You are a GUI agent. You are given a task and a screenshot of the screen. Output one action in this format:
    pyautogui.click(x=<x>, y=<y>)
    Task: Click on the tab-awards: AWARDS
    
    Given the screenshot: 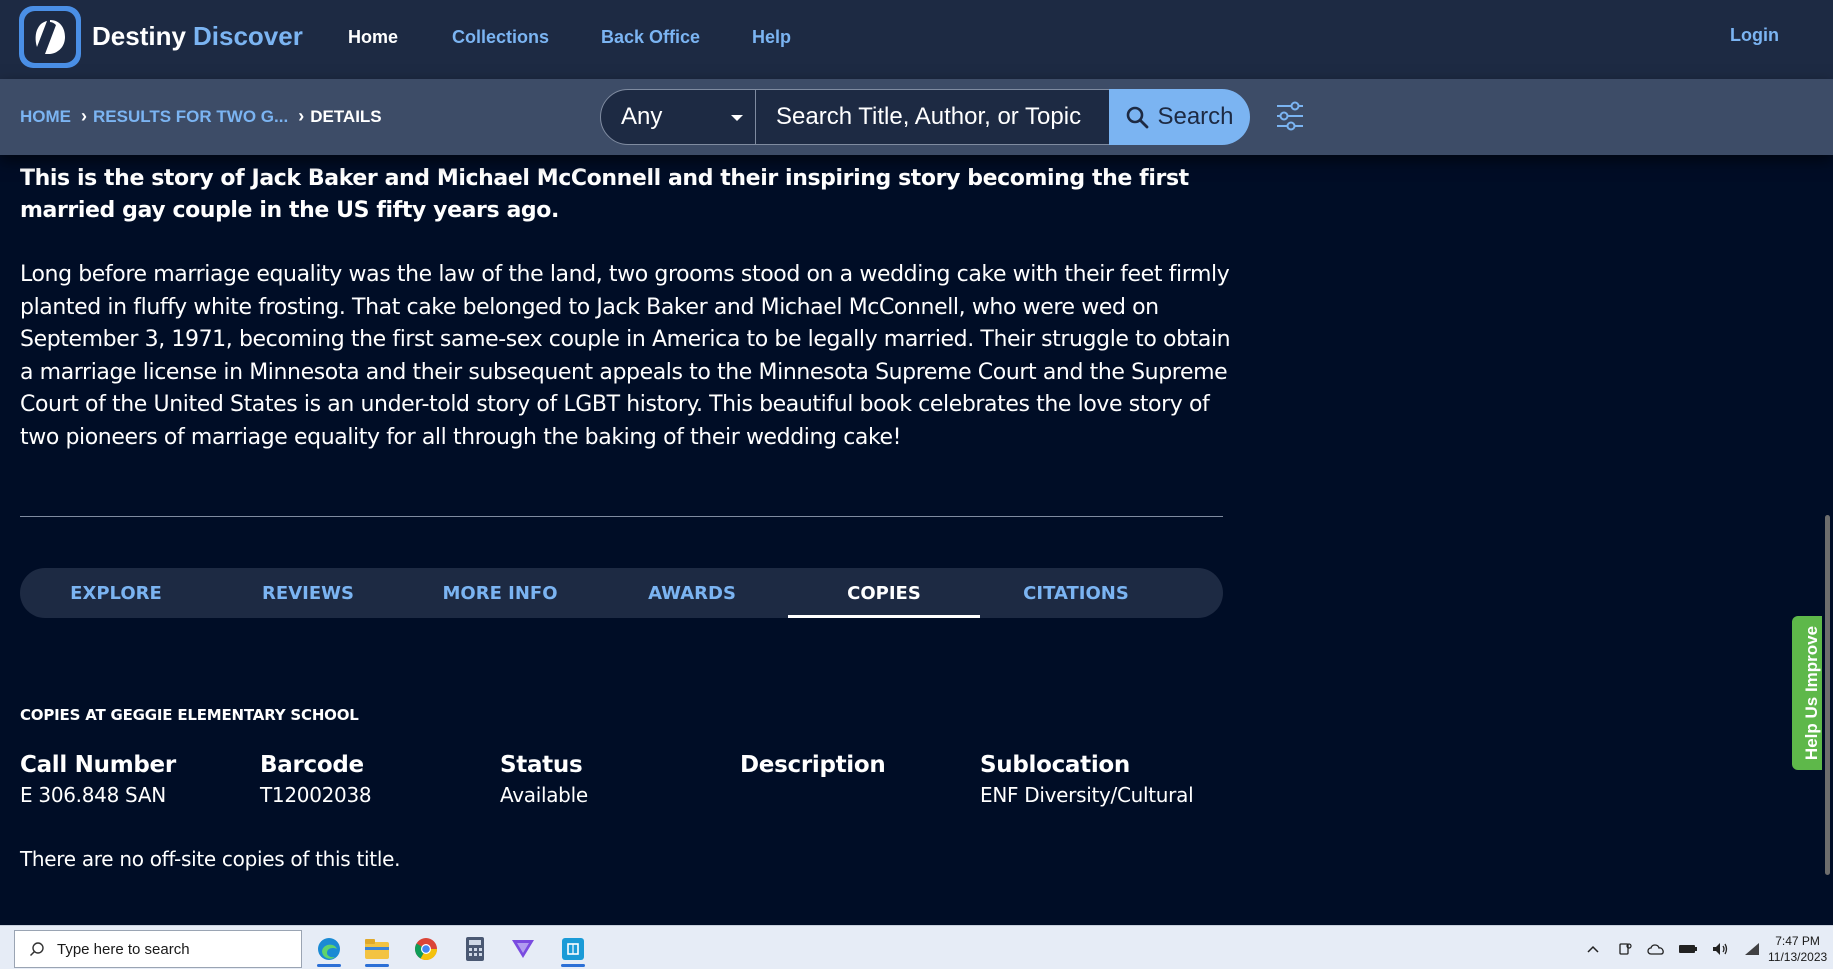 What is the action you would take?
    pyautogui.click(x=692, y=593)
    